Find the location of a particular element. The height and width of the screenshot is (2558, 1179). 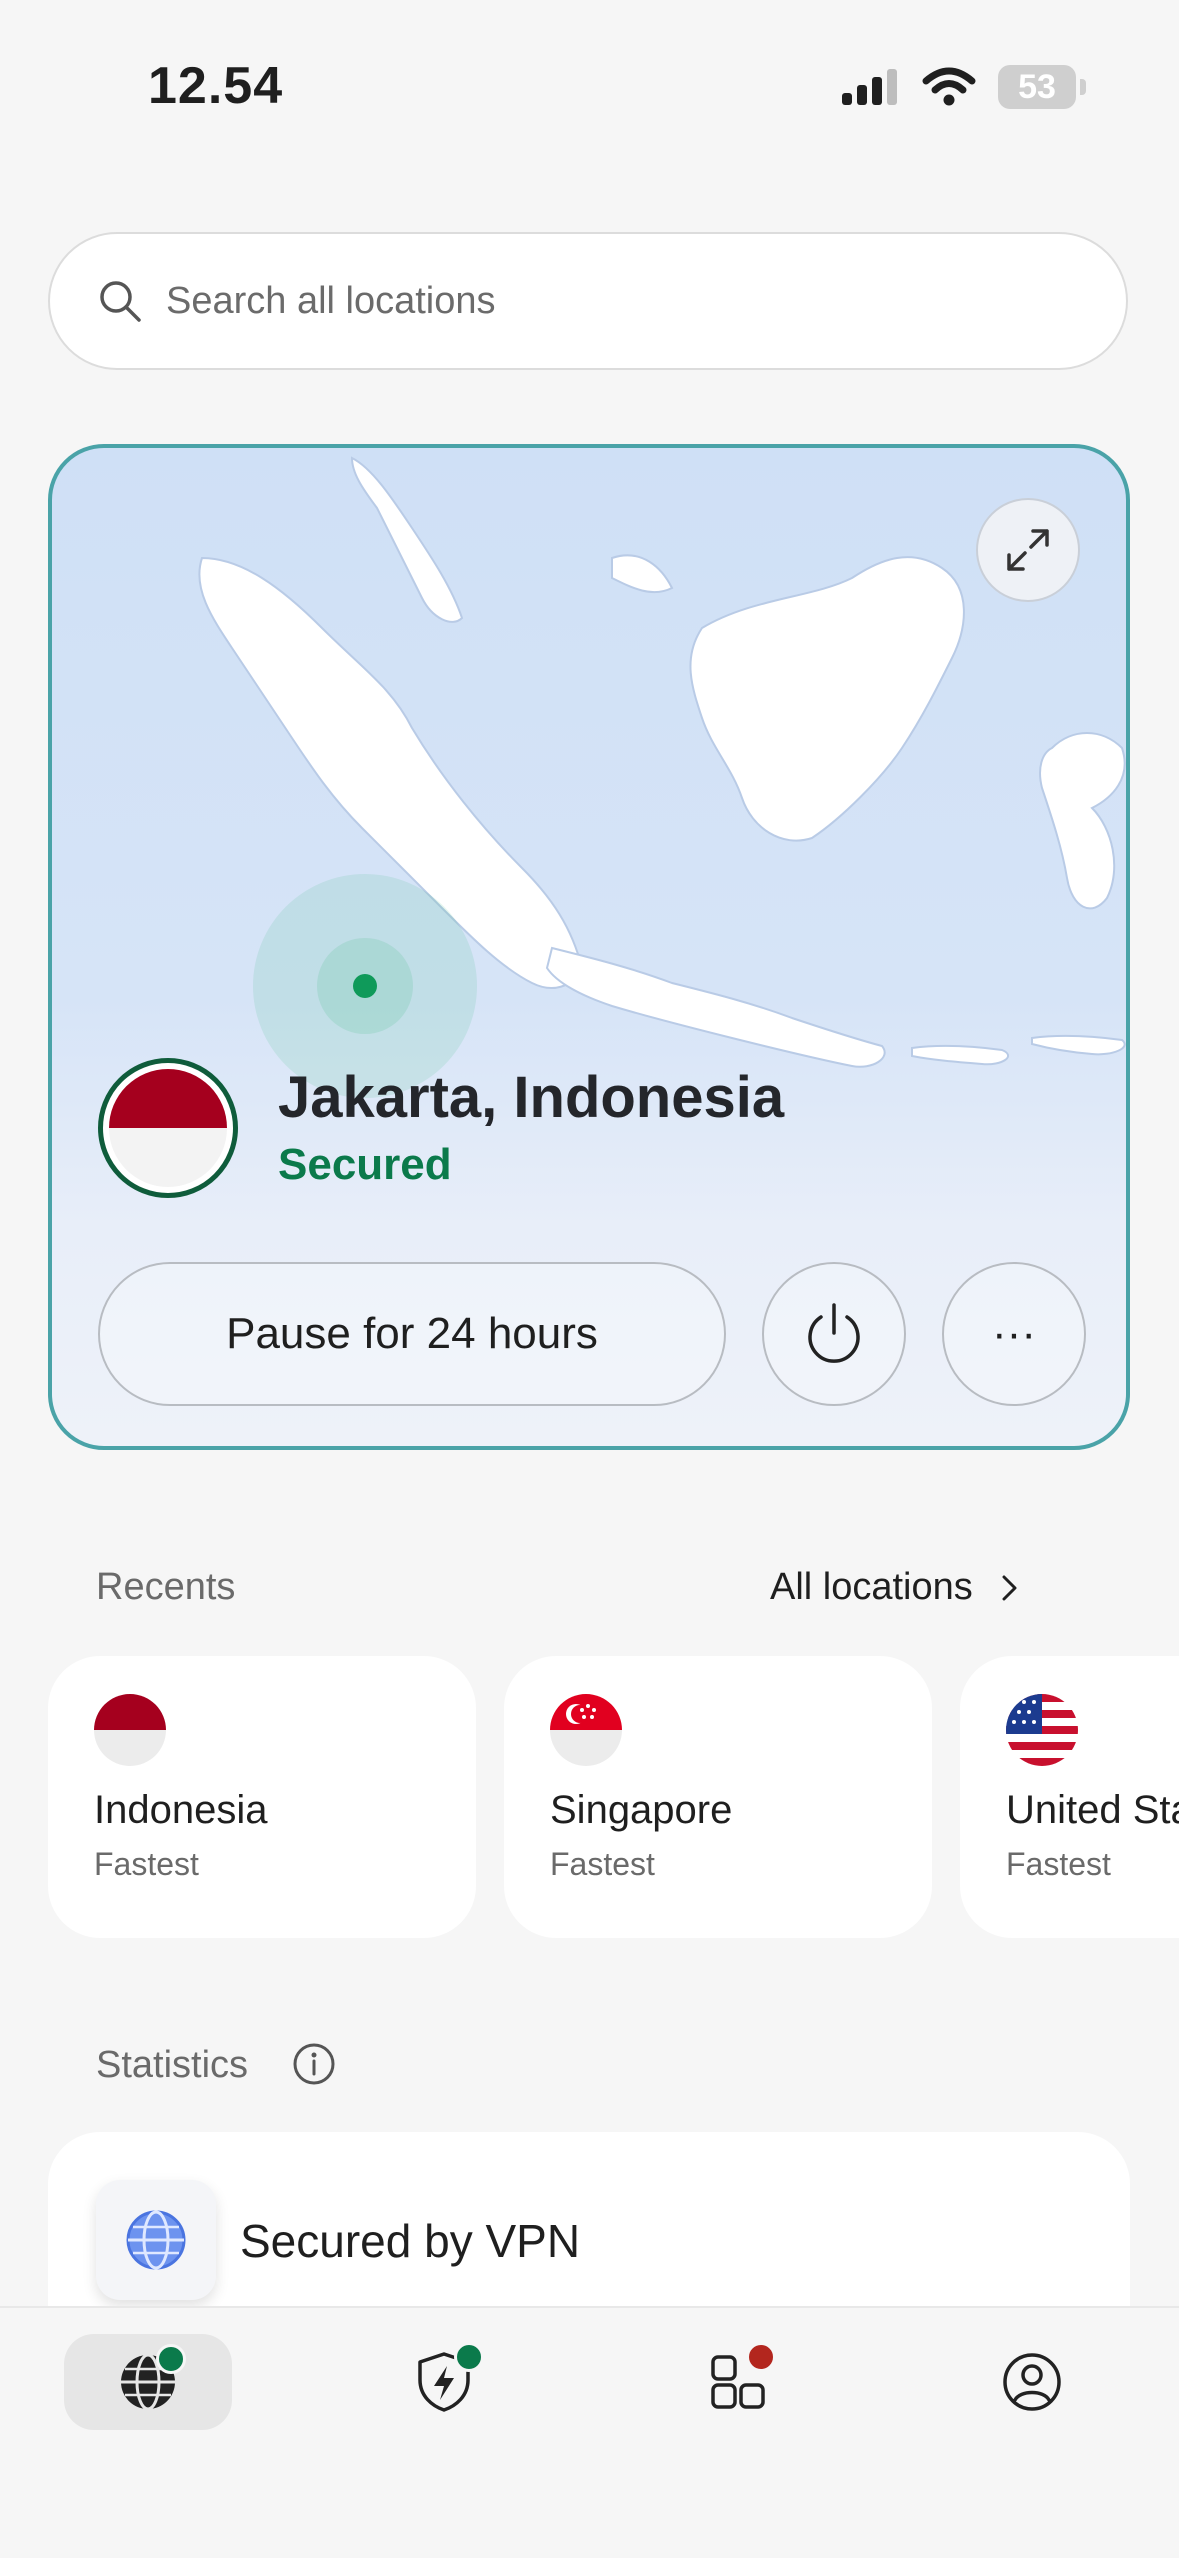

united-states-flag-icon is located at coordinates (1042, 1730).